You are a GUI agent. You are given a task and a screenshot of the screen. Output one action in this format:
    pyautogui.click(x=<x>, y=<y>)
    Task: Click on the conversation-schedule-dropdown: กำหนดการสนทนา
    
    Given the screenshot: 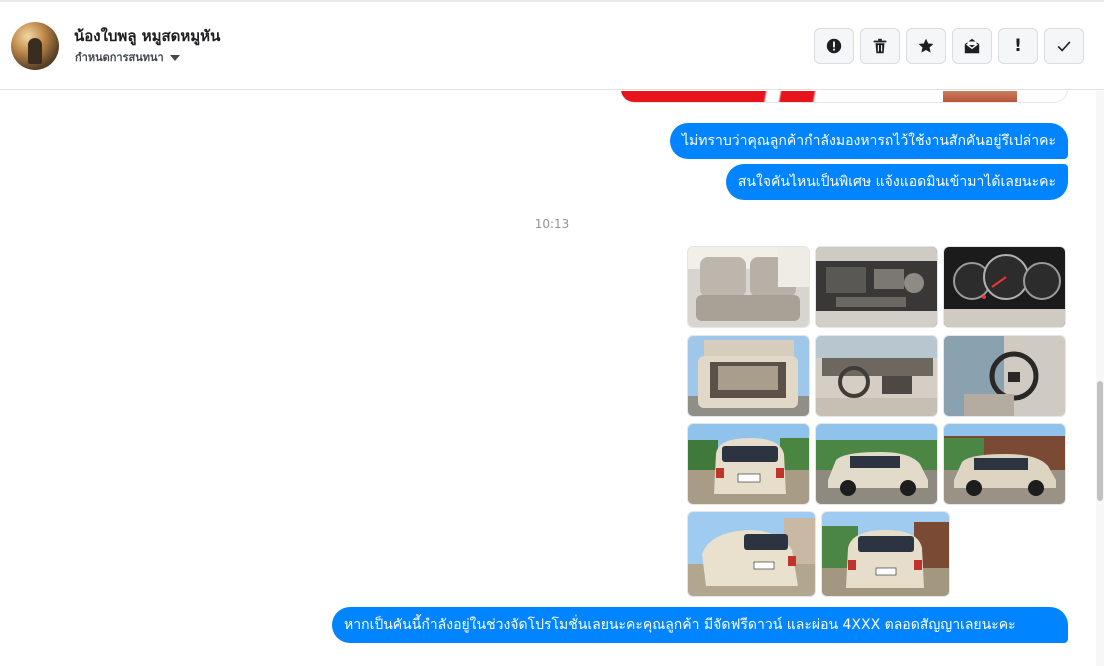 What is the action you would take?
    pyautogui.click(x=127, y=57)
    